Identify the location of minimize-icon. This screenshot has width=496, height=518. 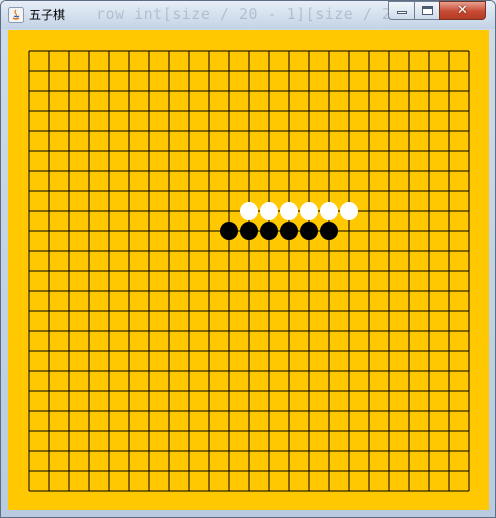
(402, 12).